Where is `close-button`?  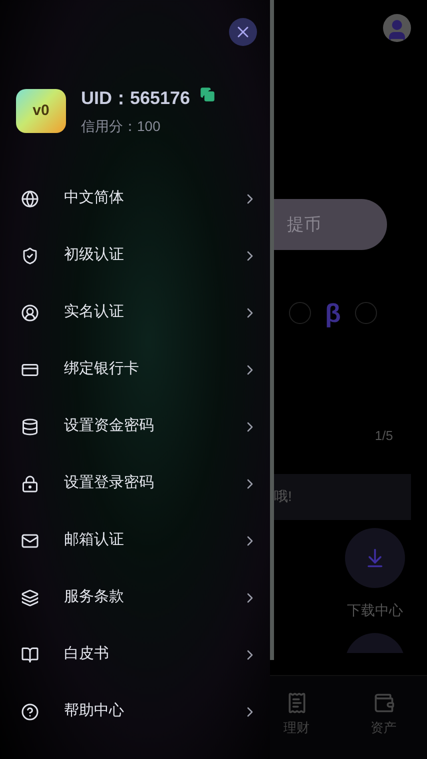
close-button is located at coordinates (243, 32).